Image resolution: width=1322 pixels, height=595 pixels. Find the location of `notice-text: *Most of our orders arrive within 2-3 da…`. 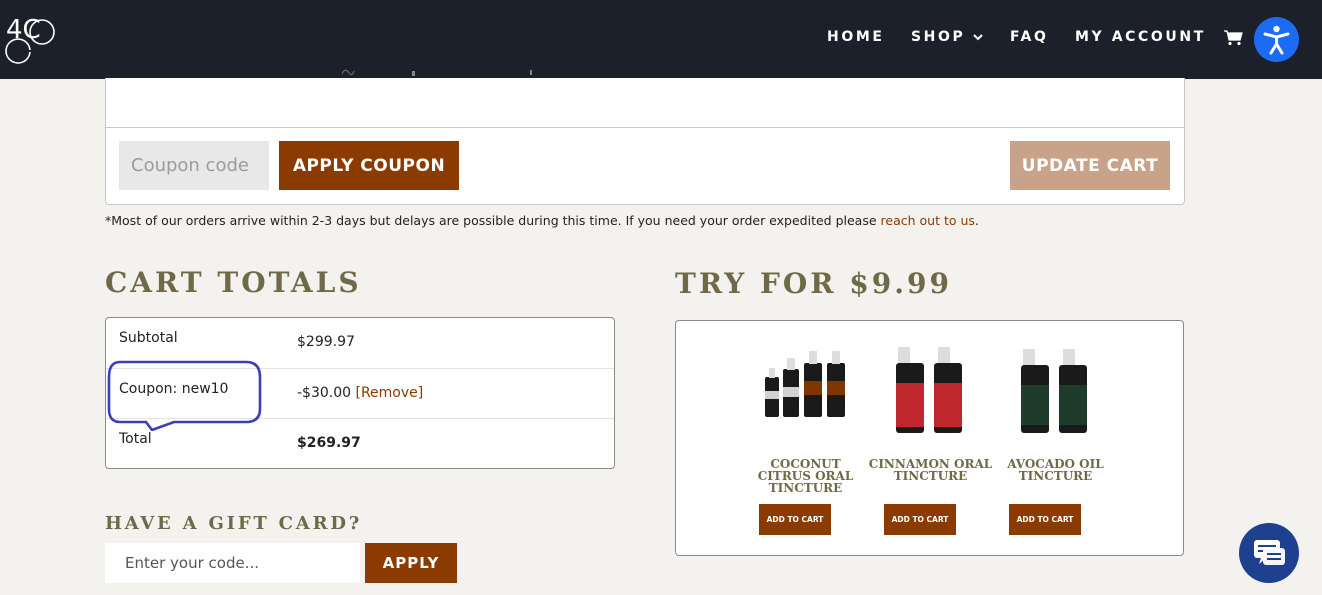

notice-text: *Most of our orders arrive within 2-3 da… is located at coordinates (493, 220).